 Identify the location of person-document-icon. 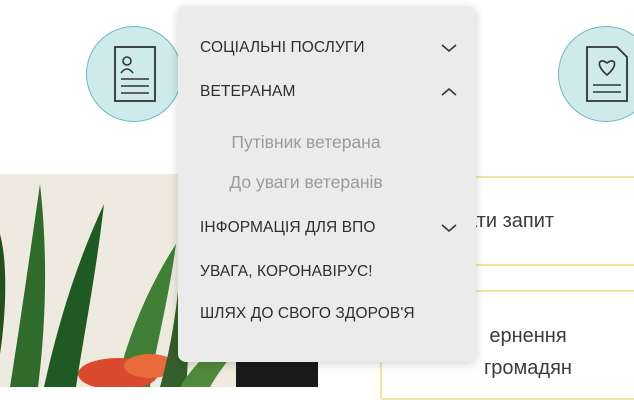
(135, 74).